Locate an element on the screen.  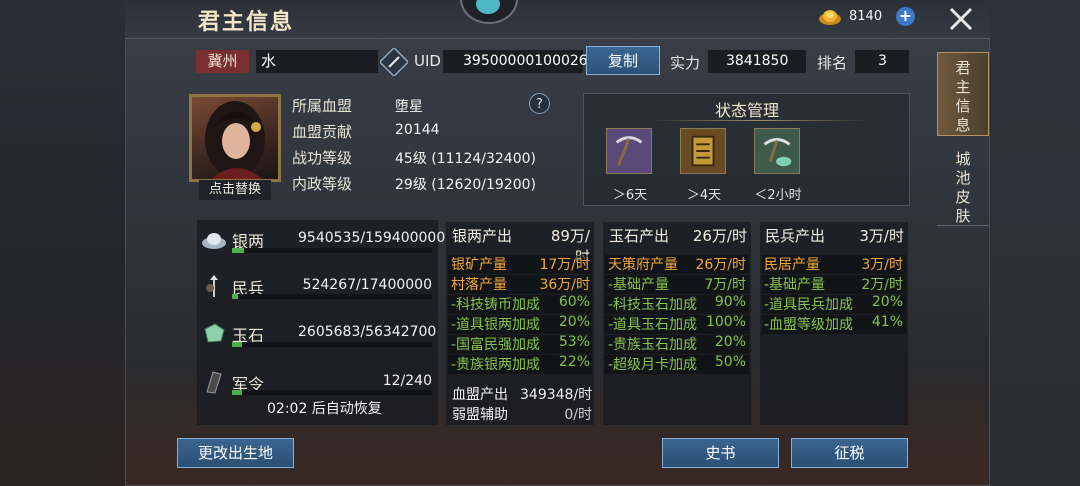
tab-city-skin: 城池皮肤 is located at coordinates (963, 185).